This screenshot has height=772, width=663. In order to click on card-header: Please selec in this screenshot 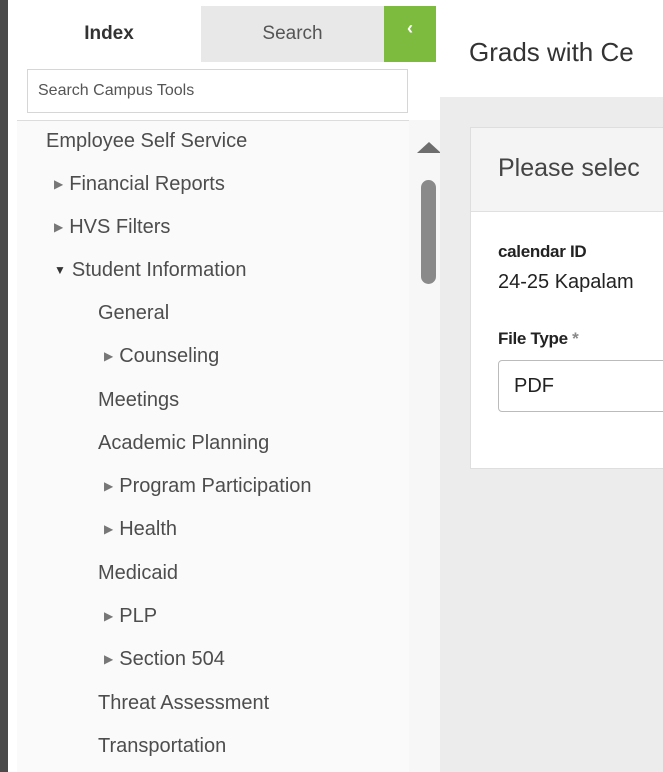, I will do `click(567, 170)`.